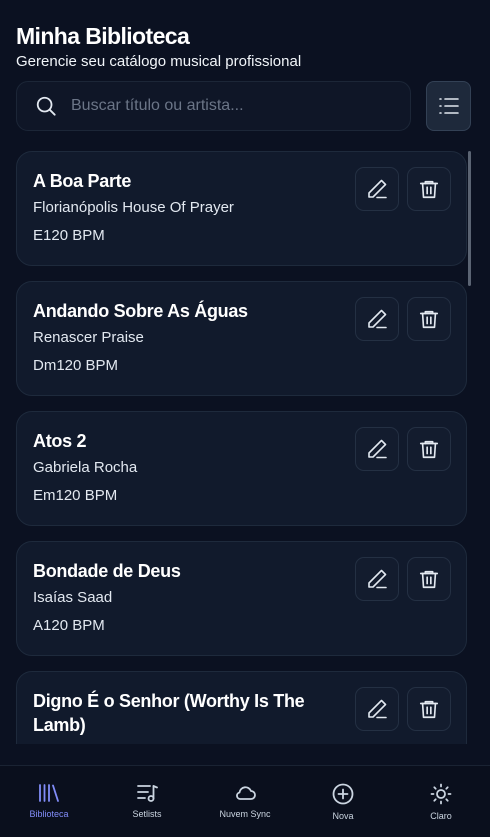  I want to click on cloud-icon, so click(246, 793).